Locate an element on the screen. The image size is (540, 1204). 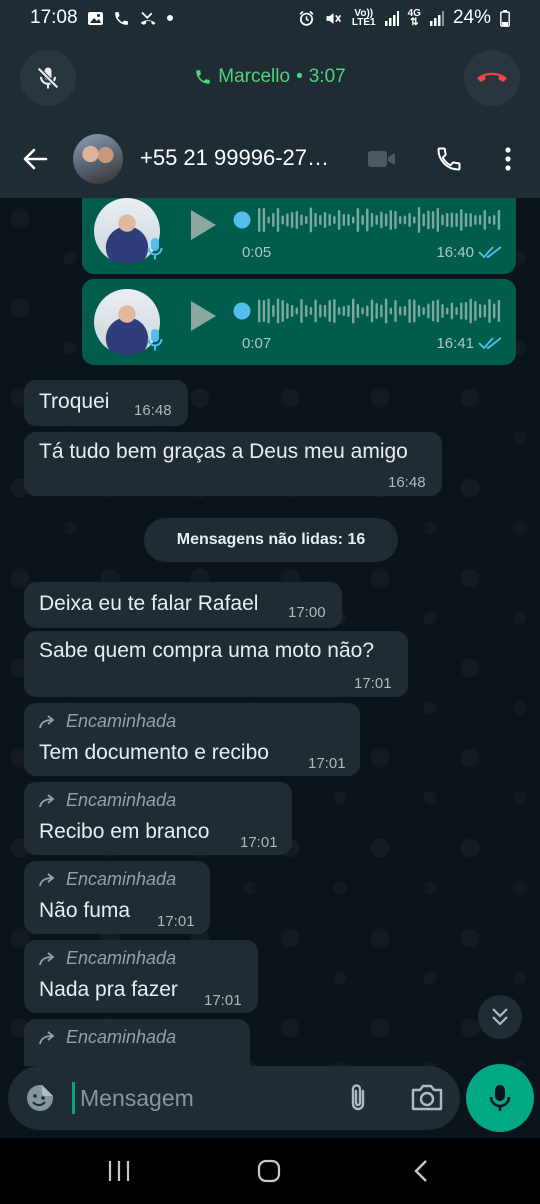
incoming-message: Troquei 16:48 is located at coordinates (106, 403).